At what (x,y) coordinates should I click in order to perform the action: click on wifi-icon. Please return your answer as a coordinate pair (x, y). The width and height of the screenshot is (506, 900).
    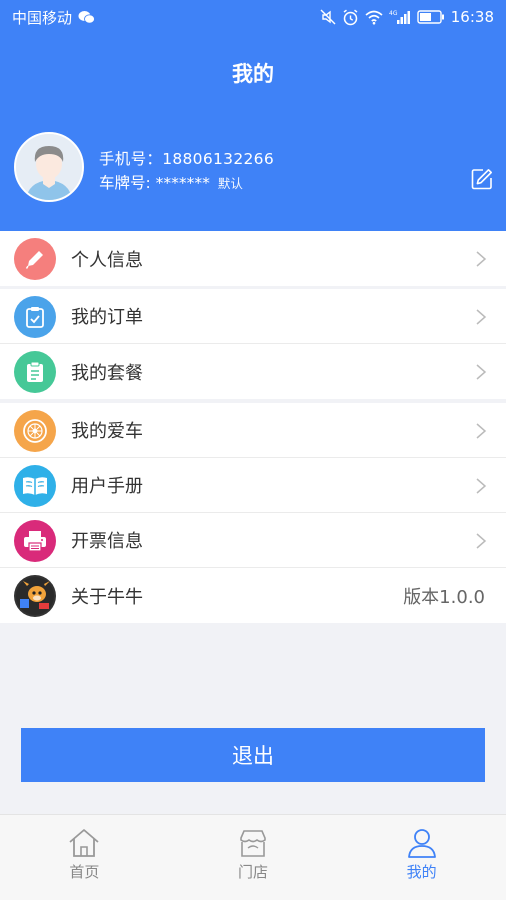
    Looking at the image, I should click on (374, 17).